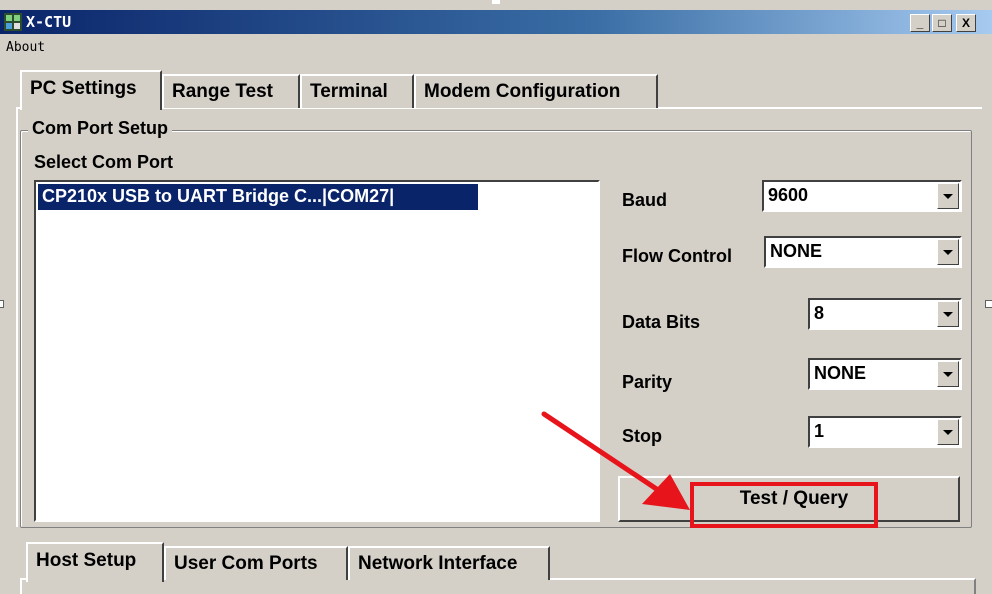 The image size is (992, 594). I want to click on xctu-app-icon, so click(13, 22).